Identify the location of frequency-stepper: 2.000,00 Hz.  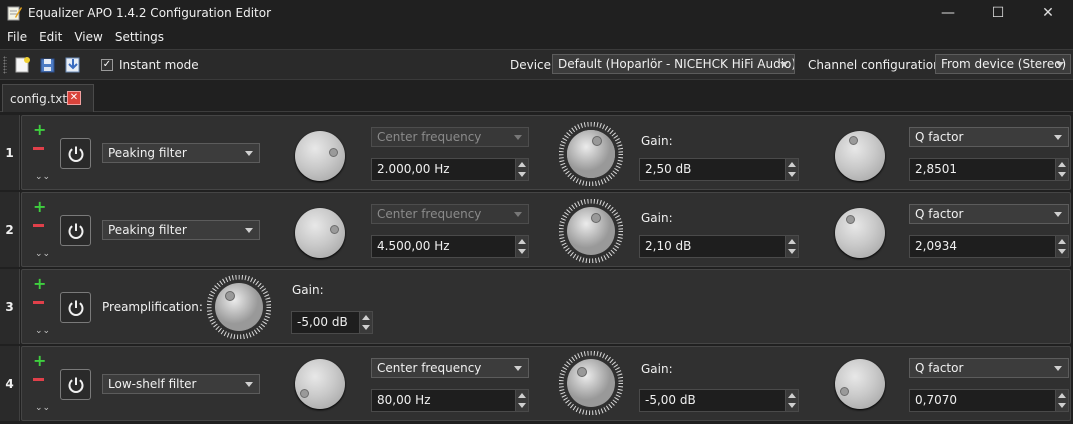
(450, 169).